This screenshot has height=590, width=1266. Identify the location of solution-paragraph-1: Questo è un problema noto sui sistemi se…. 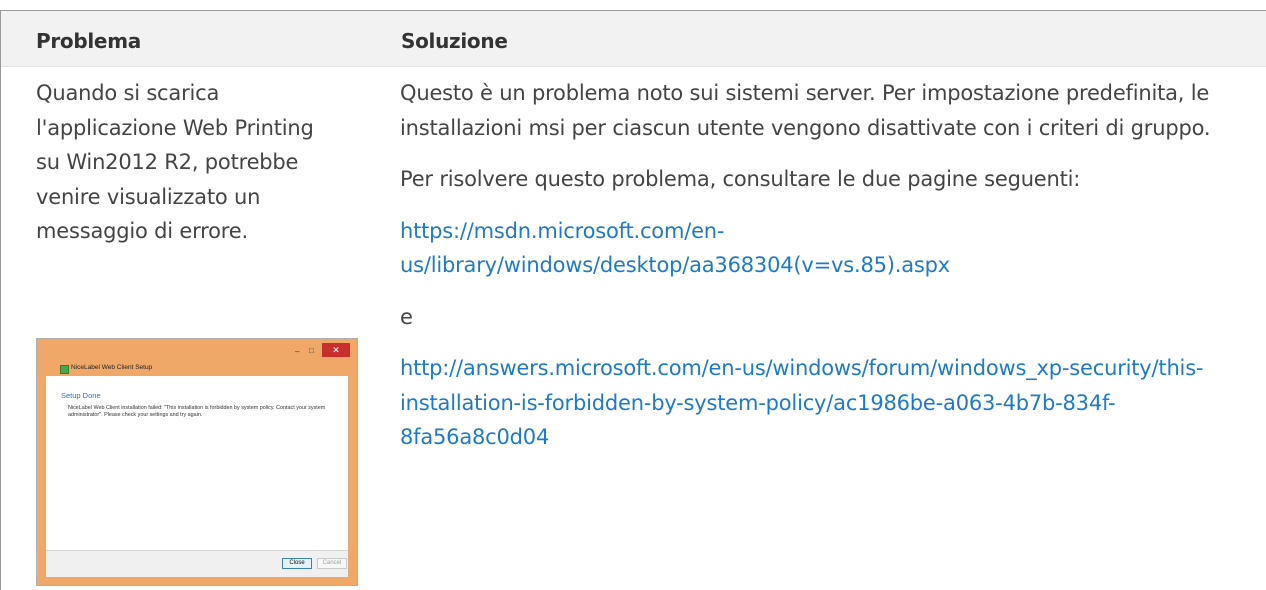
(805, 110).